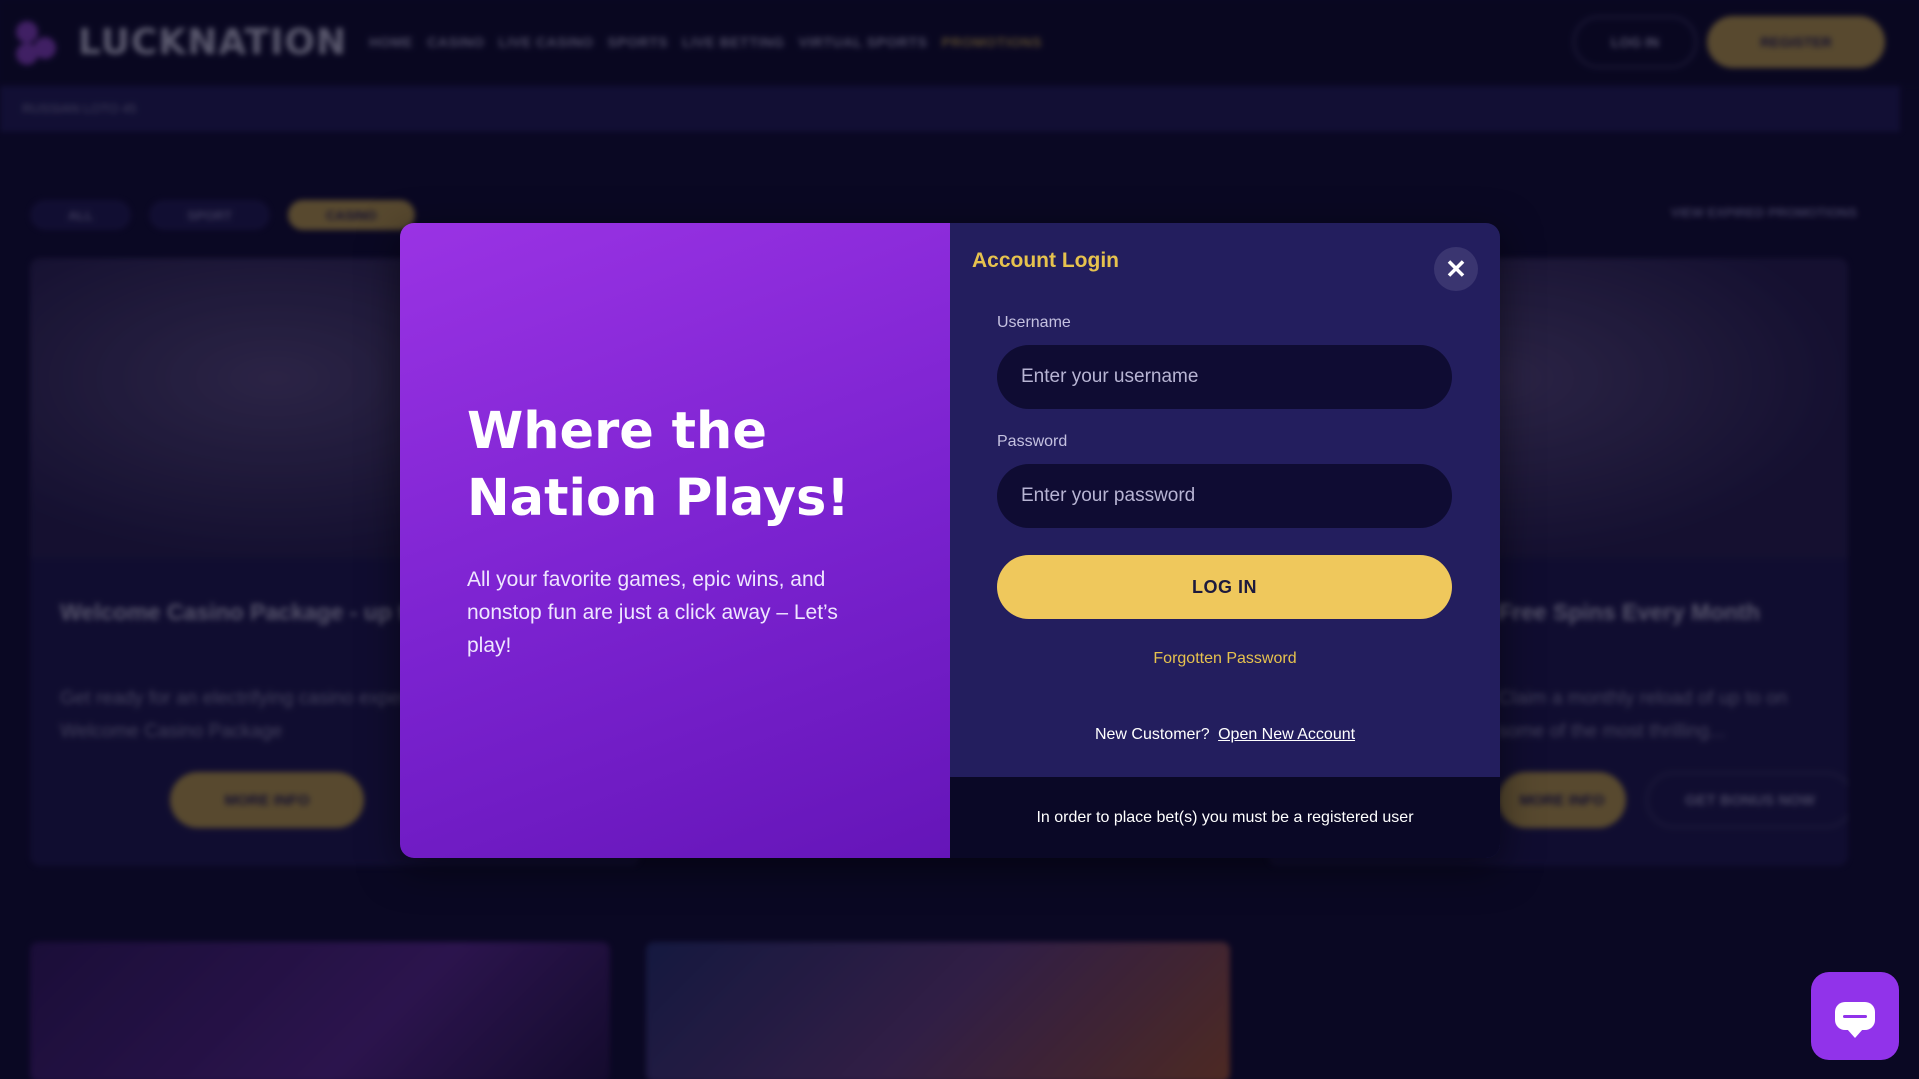 This screenshot has width=1919, height=1079. What do you see at coordinates (1224, 377) in the screenshot?
I see `username-field` at bounding box center [1224, 377].